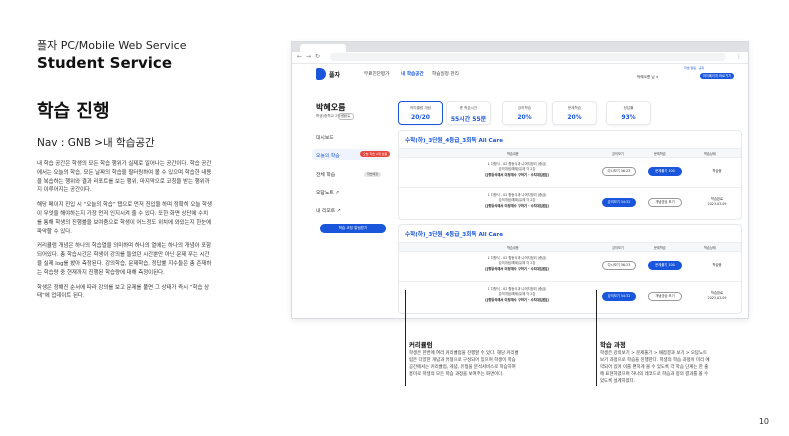 Image resolution: width=789 pixels, height=436 pixels. What do you see at coordinates (334, 74) in the screenshot?
I see `logo-text: 플자` at bounding box center [334, 74].